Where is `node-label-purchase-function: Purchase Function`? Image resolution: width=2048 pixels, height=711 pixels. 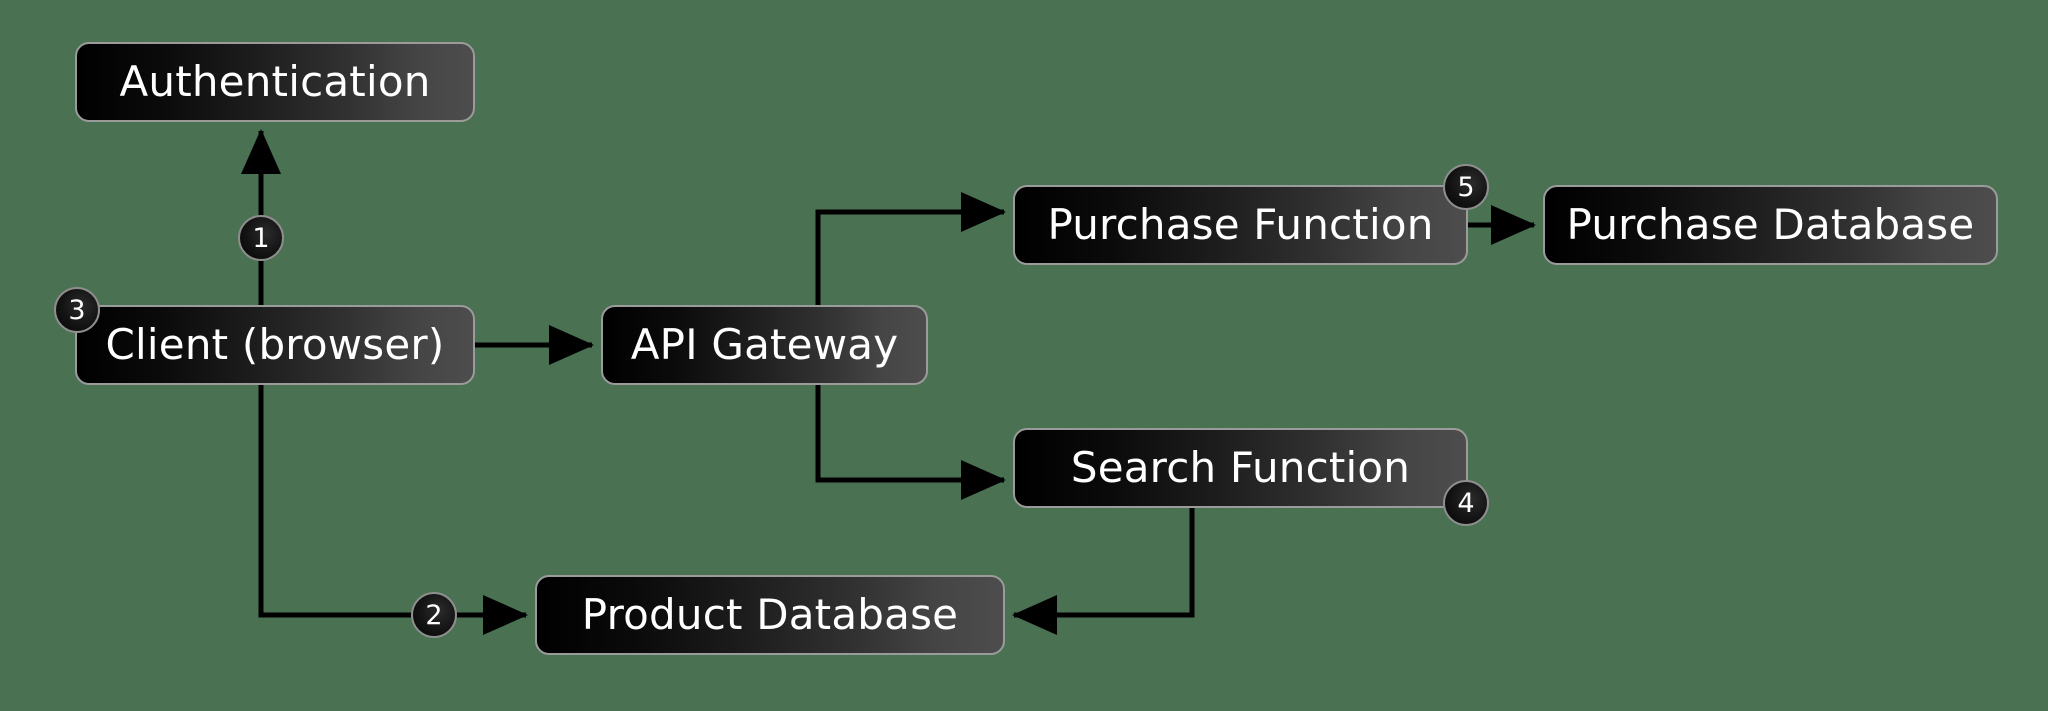
node-label-purchase-function: Purchase Function is located at coordinates (1240, 224).